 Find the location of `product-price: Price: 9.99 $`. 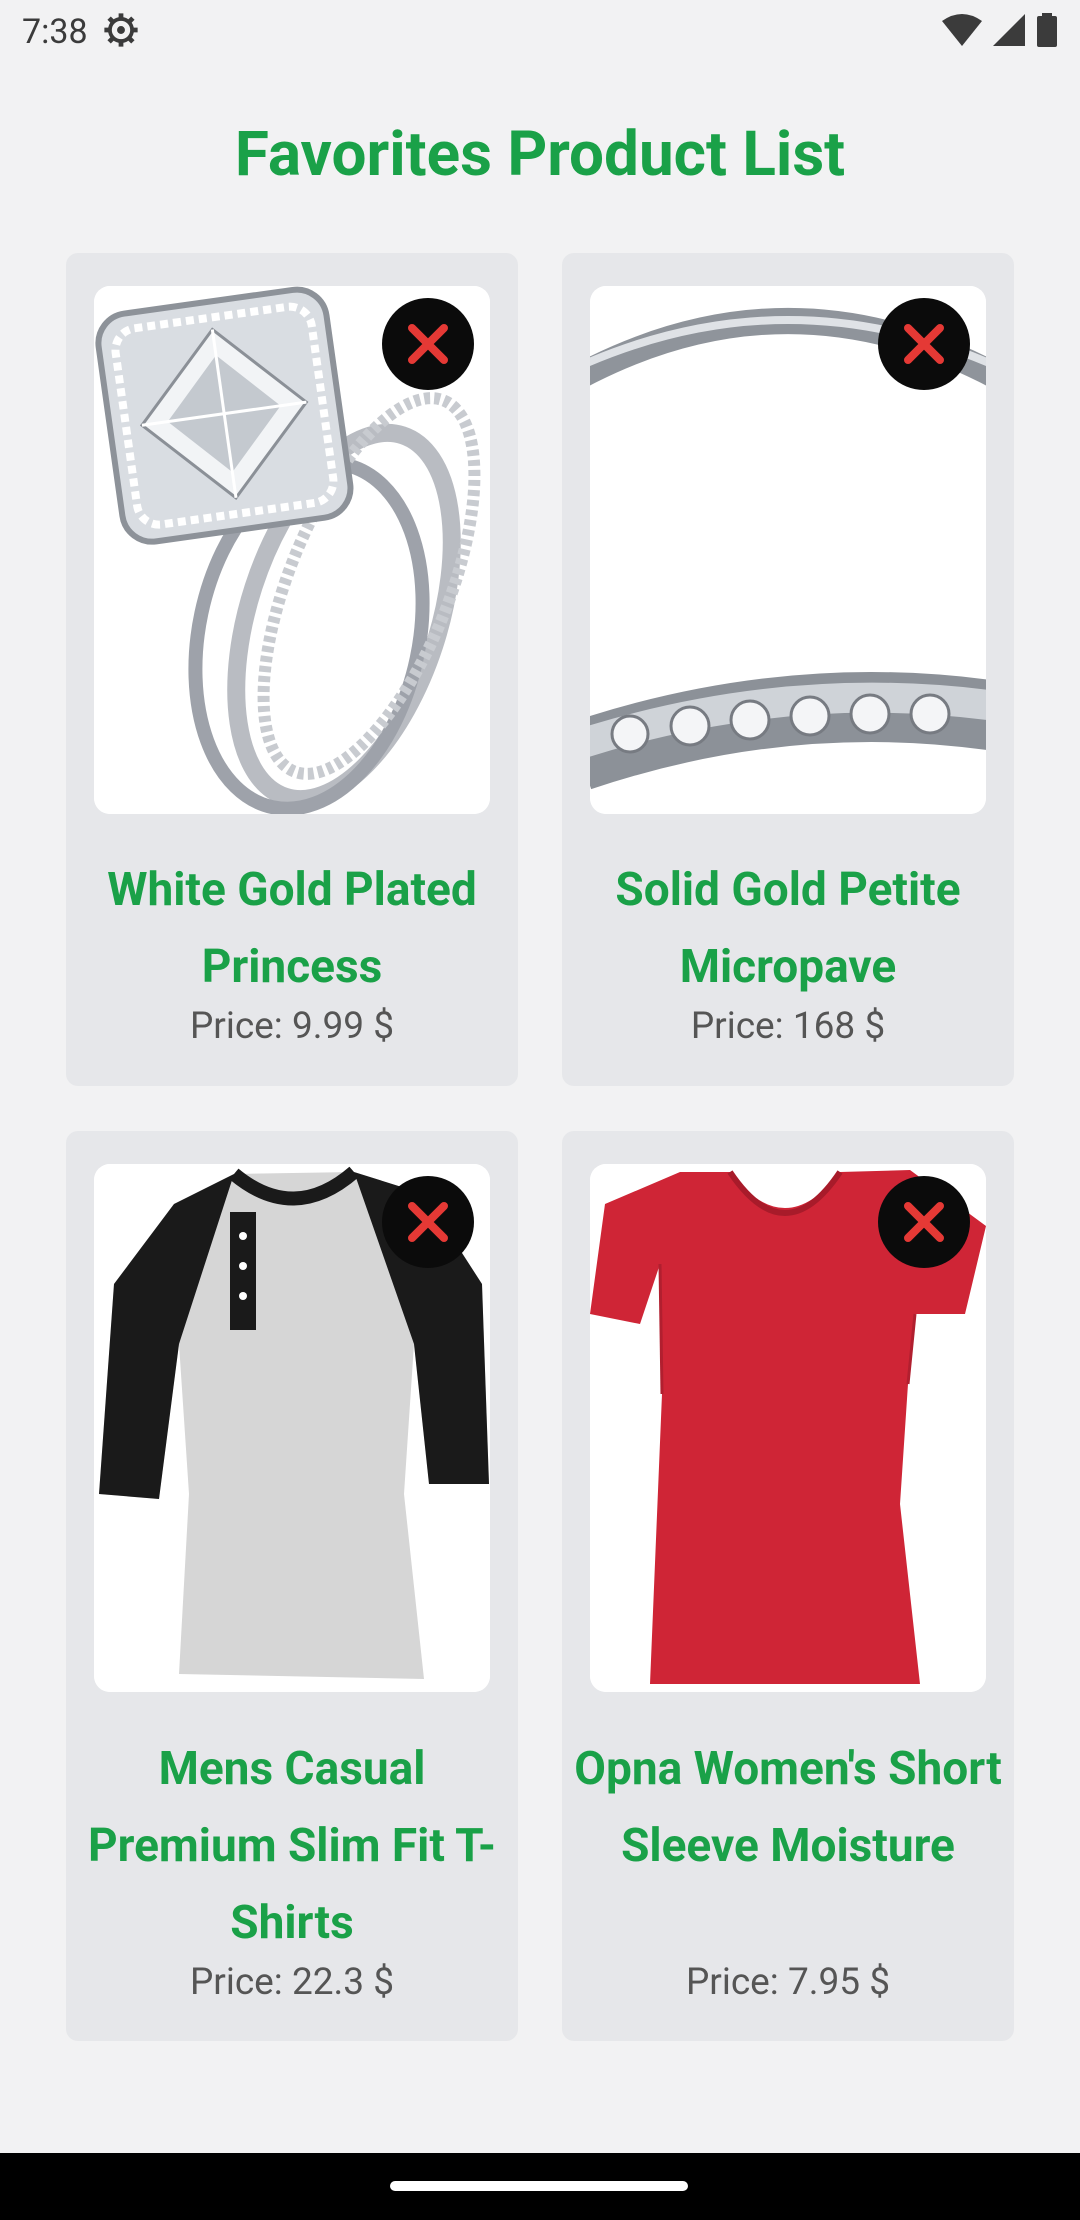

product-price: Price: 9.99 $ is located at coordinates (292, 1026).